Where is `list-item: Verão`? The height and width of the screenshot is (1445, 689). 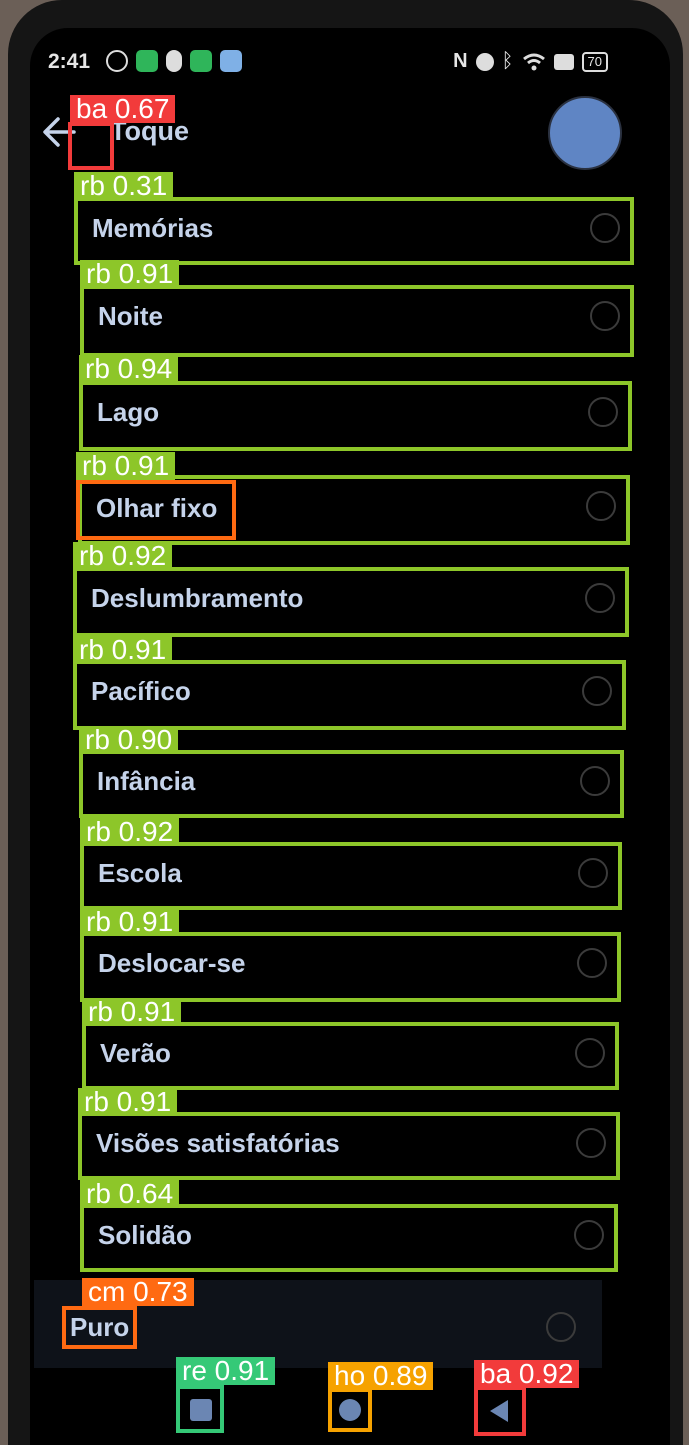
list-item: Verão is located at coordinates (350, 1056).